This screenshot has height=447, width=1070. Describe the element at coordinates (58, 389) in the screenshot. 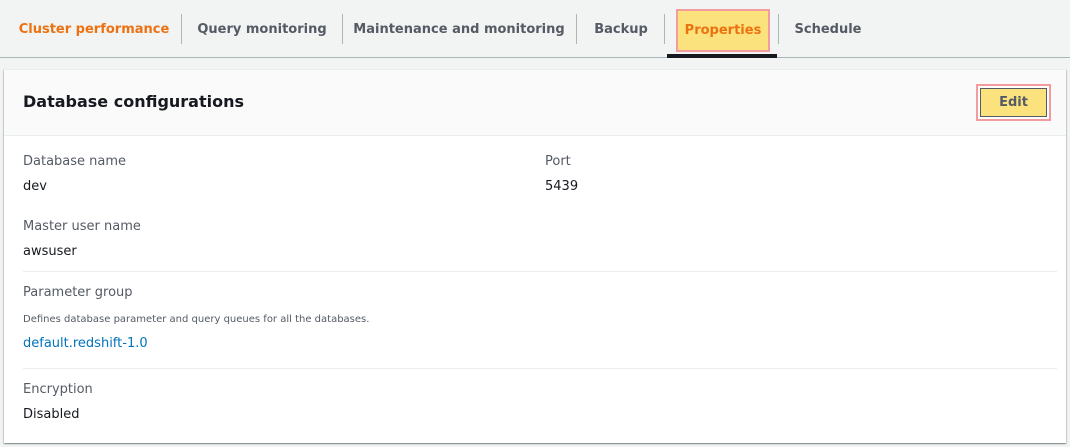

I see `encryption-label: Encryption` at that location.